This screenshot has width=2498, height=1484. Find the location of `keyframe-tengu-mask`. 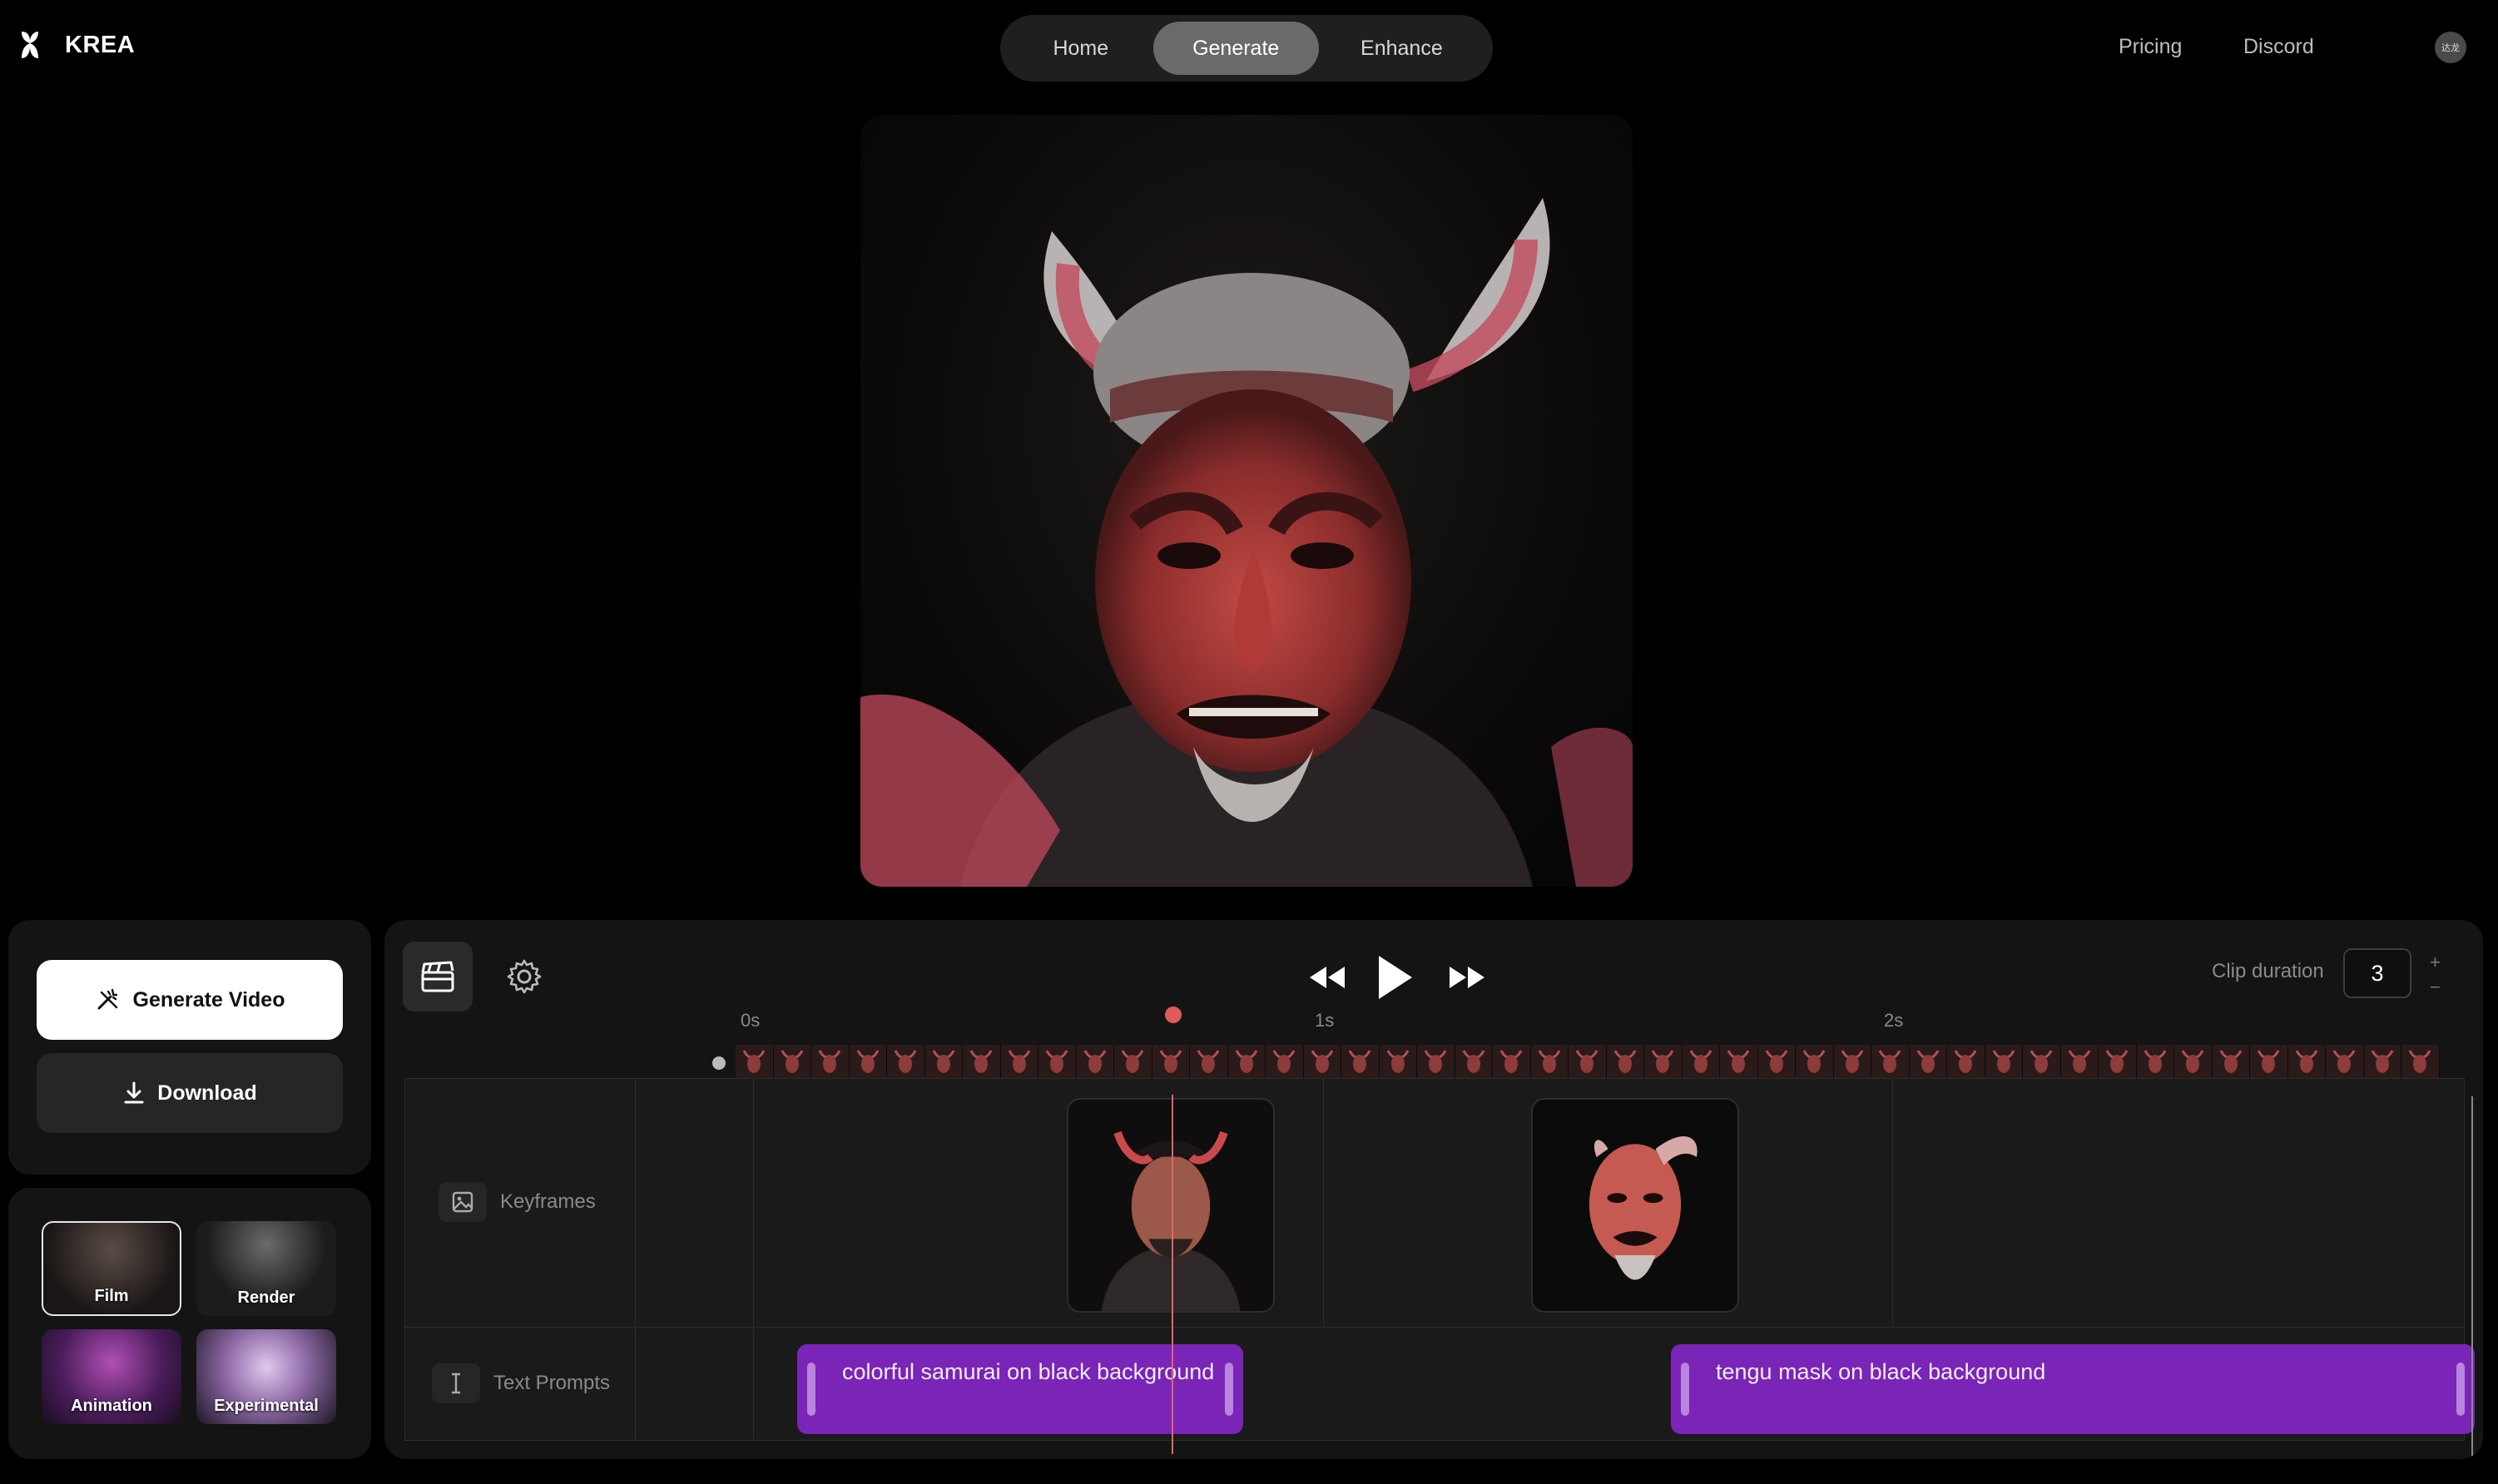

keyframe-tengu-mask is located at coordinates (1635, 1205).